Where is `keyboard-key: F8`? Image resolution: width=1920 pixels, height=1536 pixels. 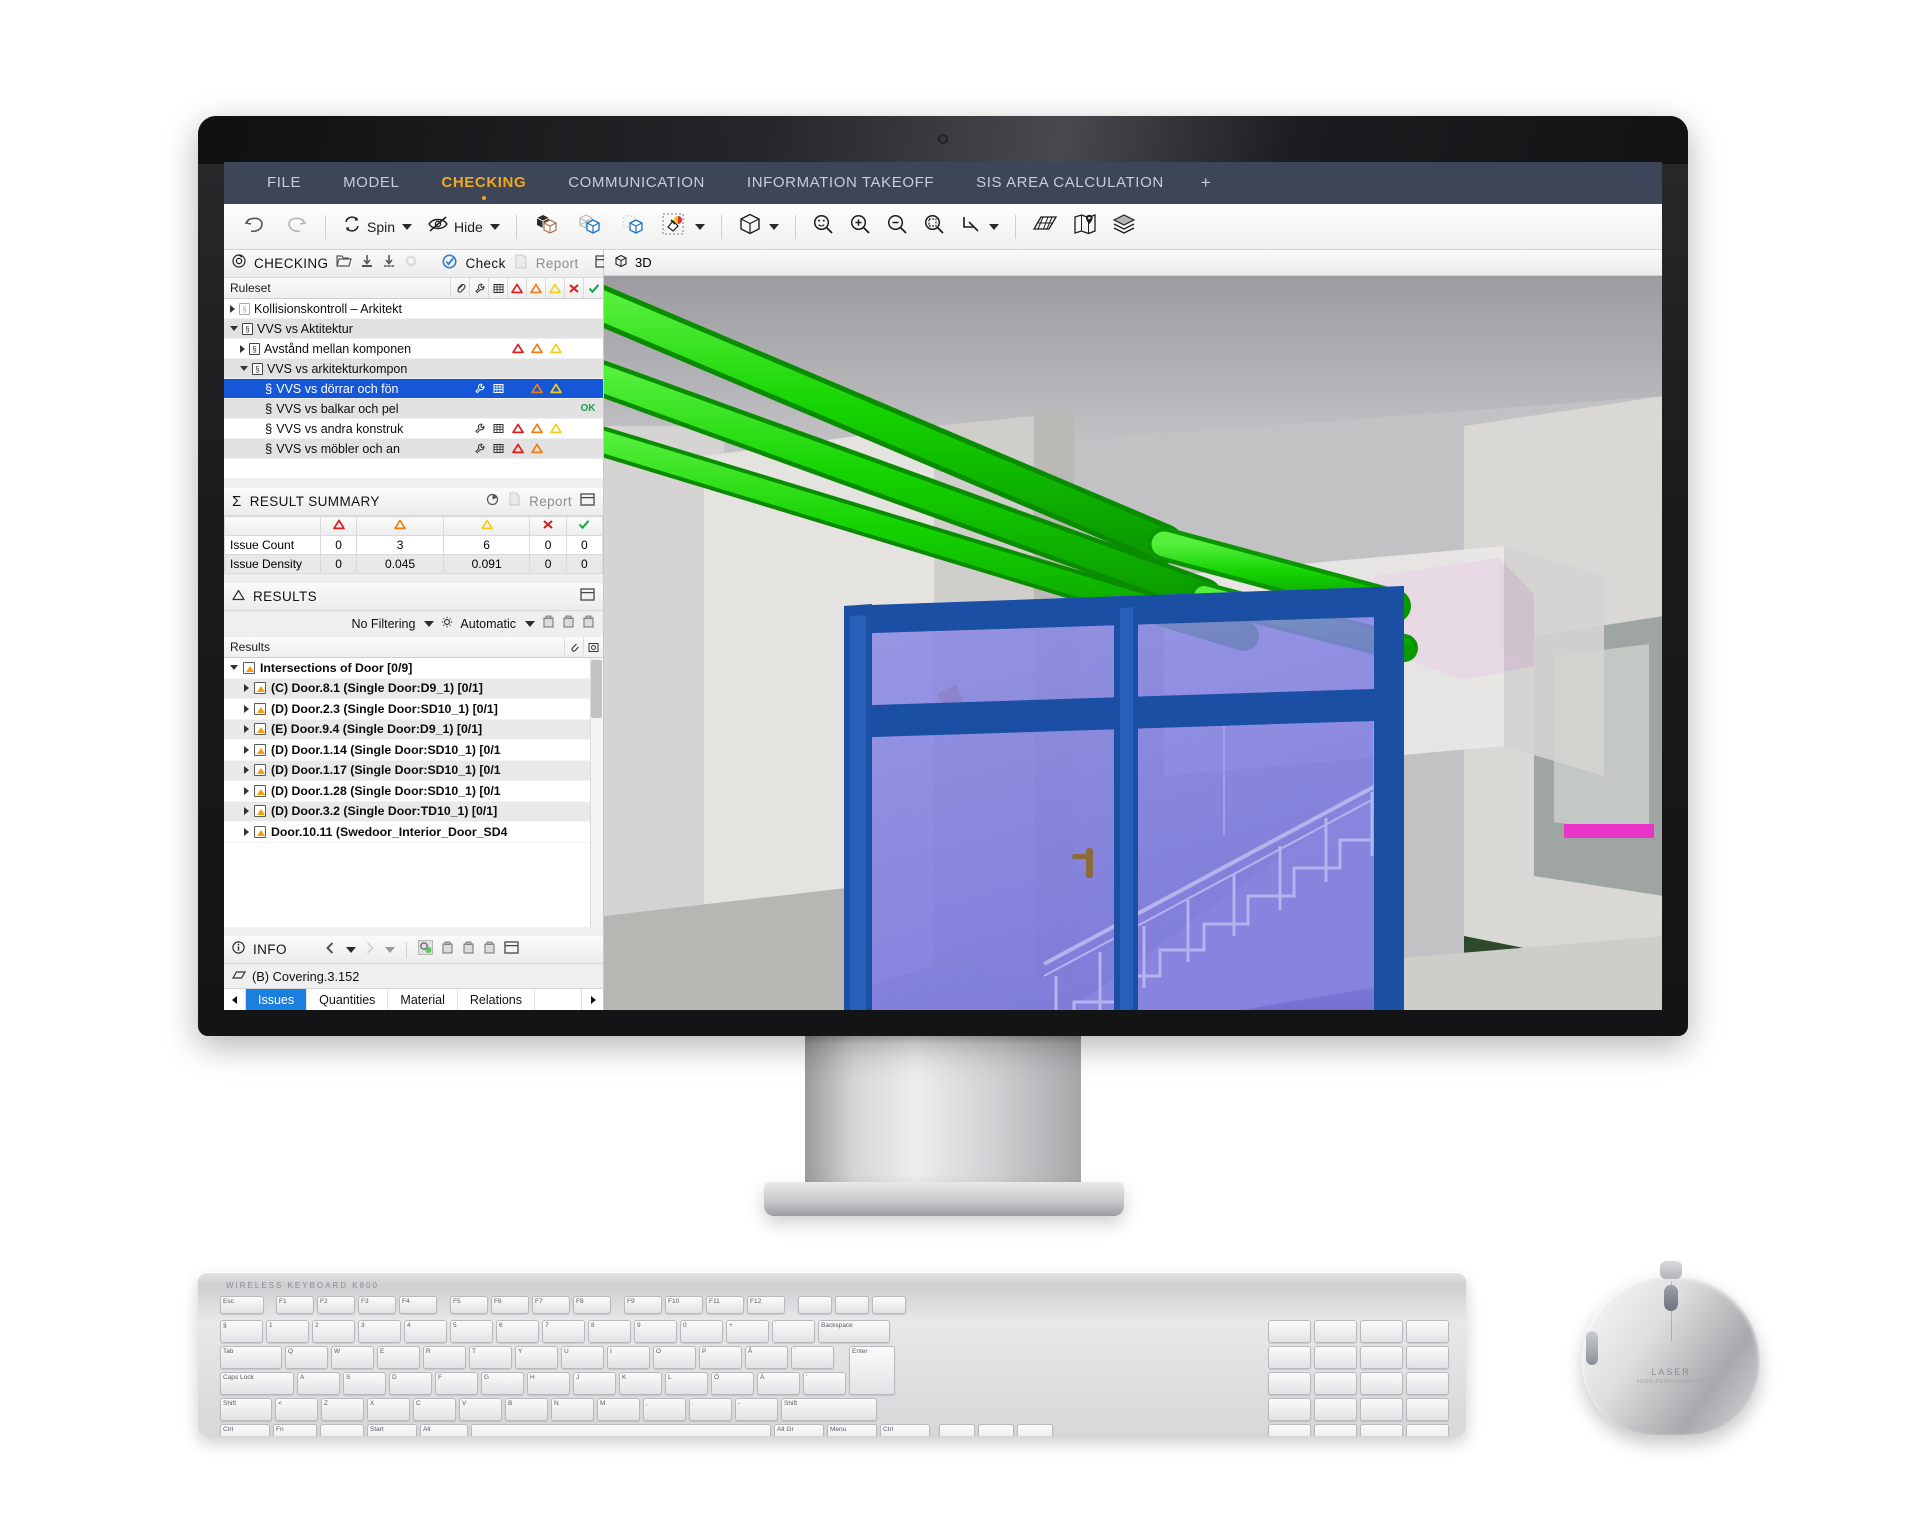
keyboard-key: F8 is located at coordinates (592, 1305).